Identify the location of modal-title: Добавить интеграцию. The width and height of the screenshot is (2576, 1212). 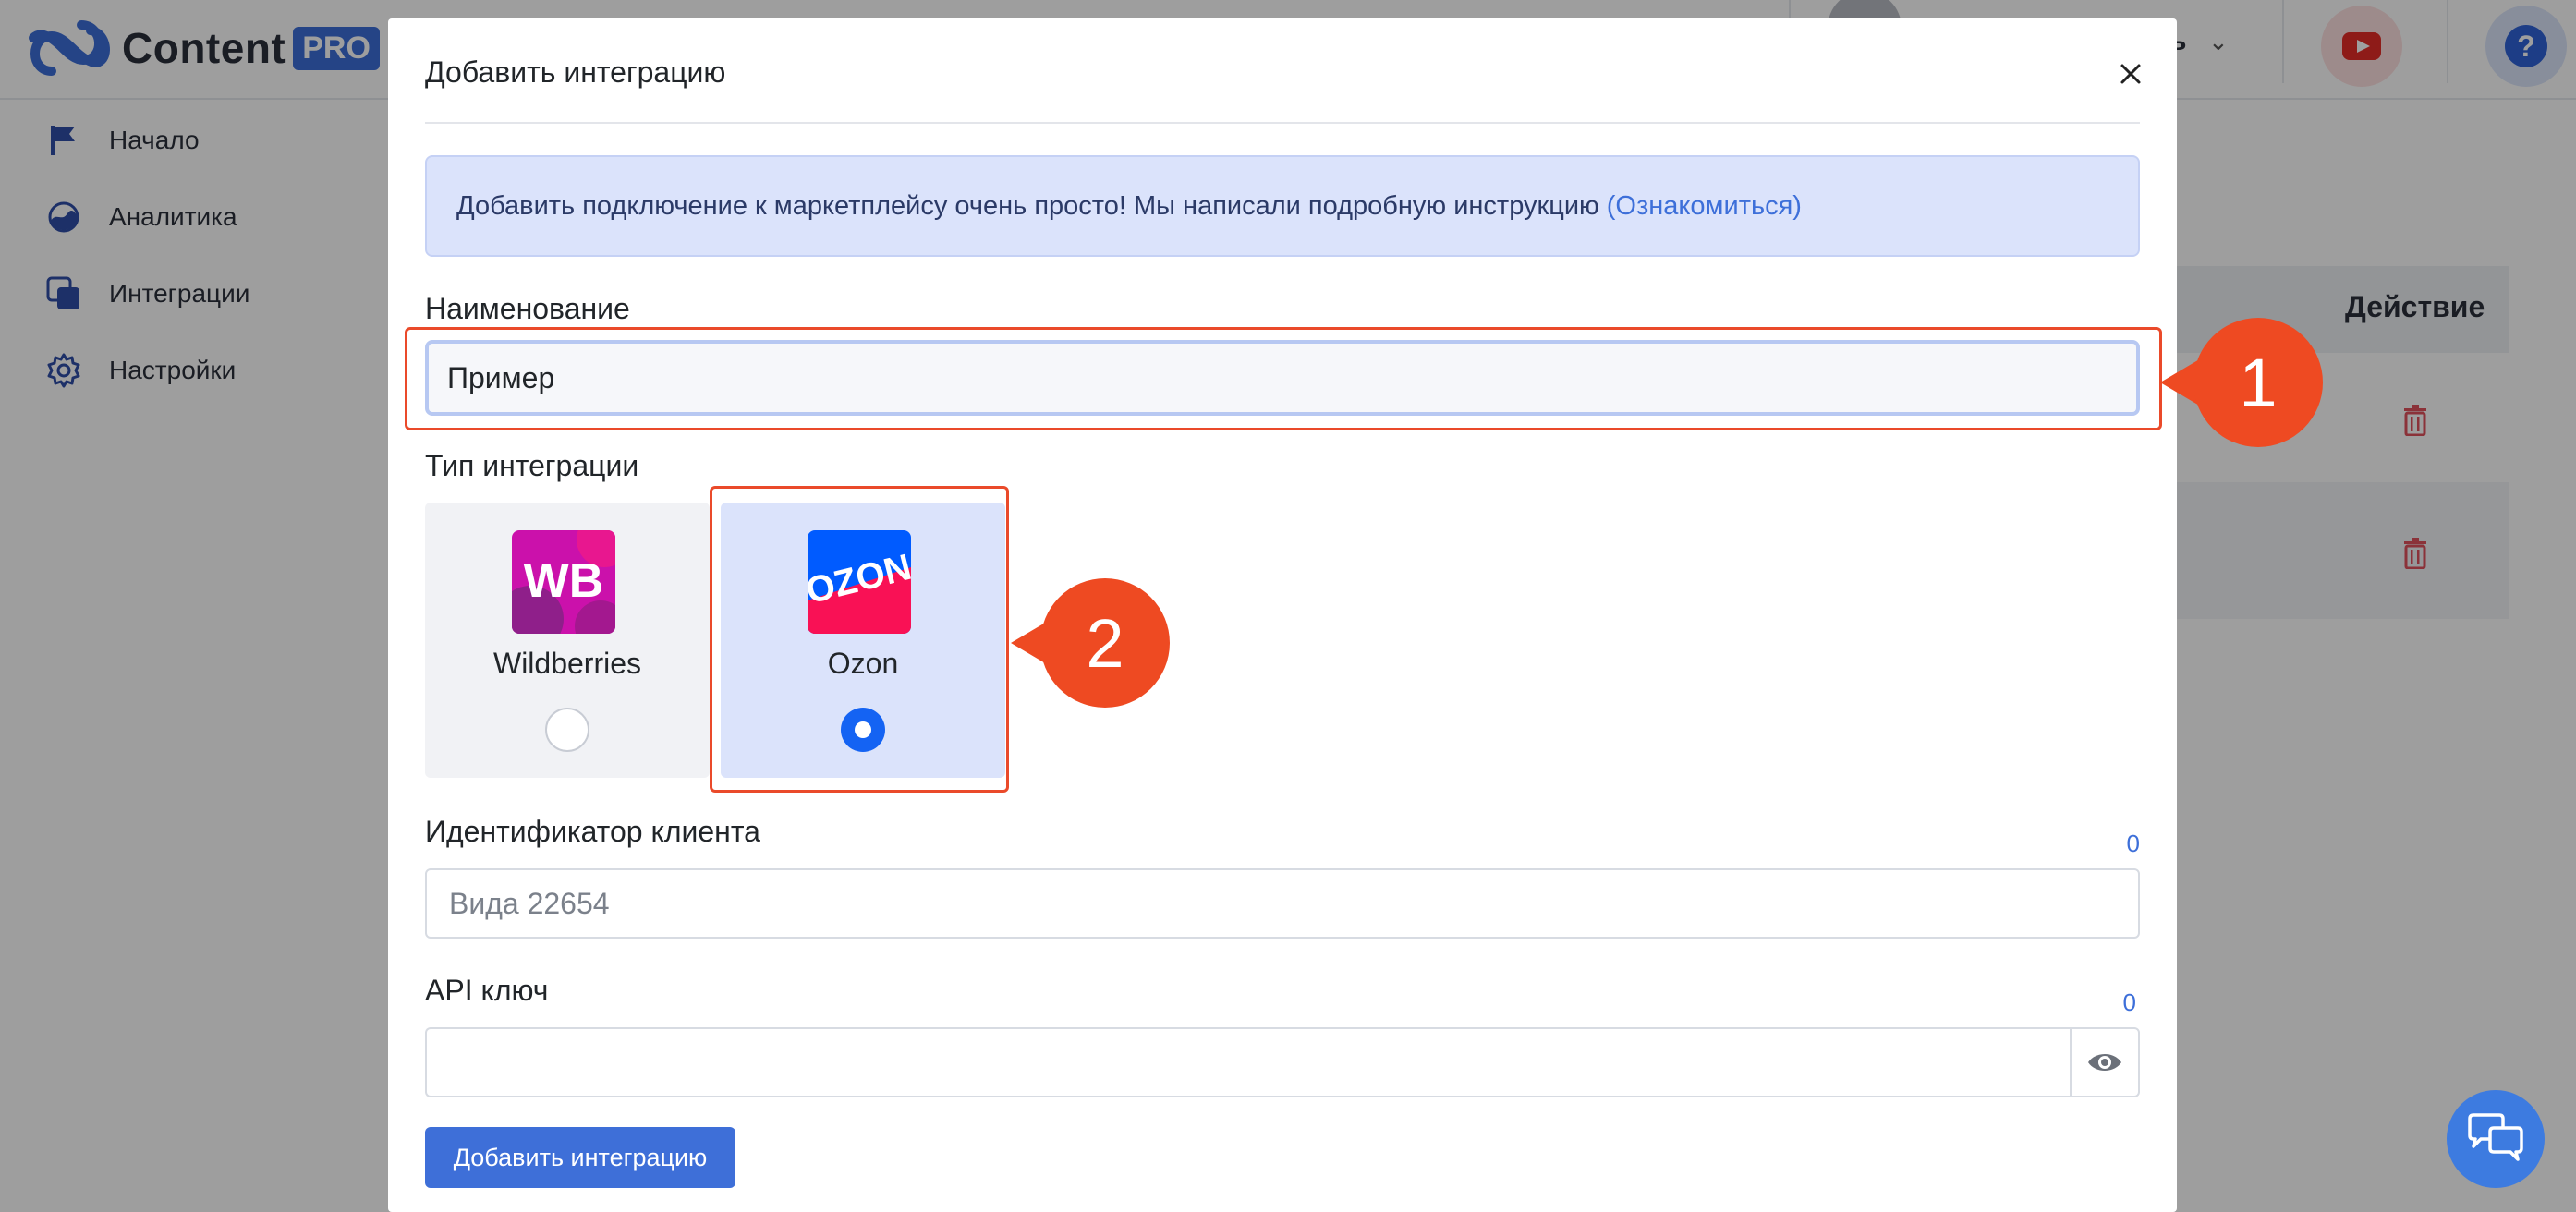
(575, 72).